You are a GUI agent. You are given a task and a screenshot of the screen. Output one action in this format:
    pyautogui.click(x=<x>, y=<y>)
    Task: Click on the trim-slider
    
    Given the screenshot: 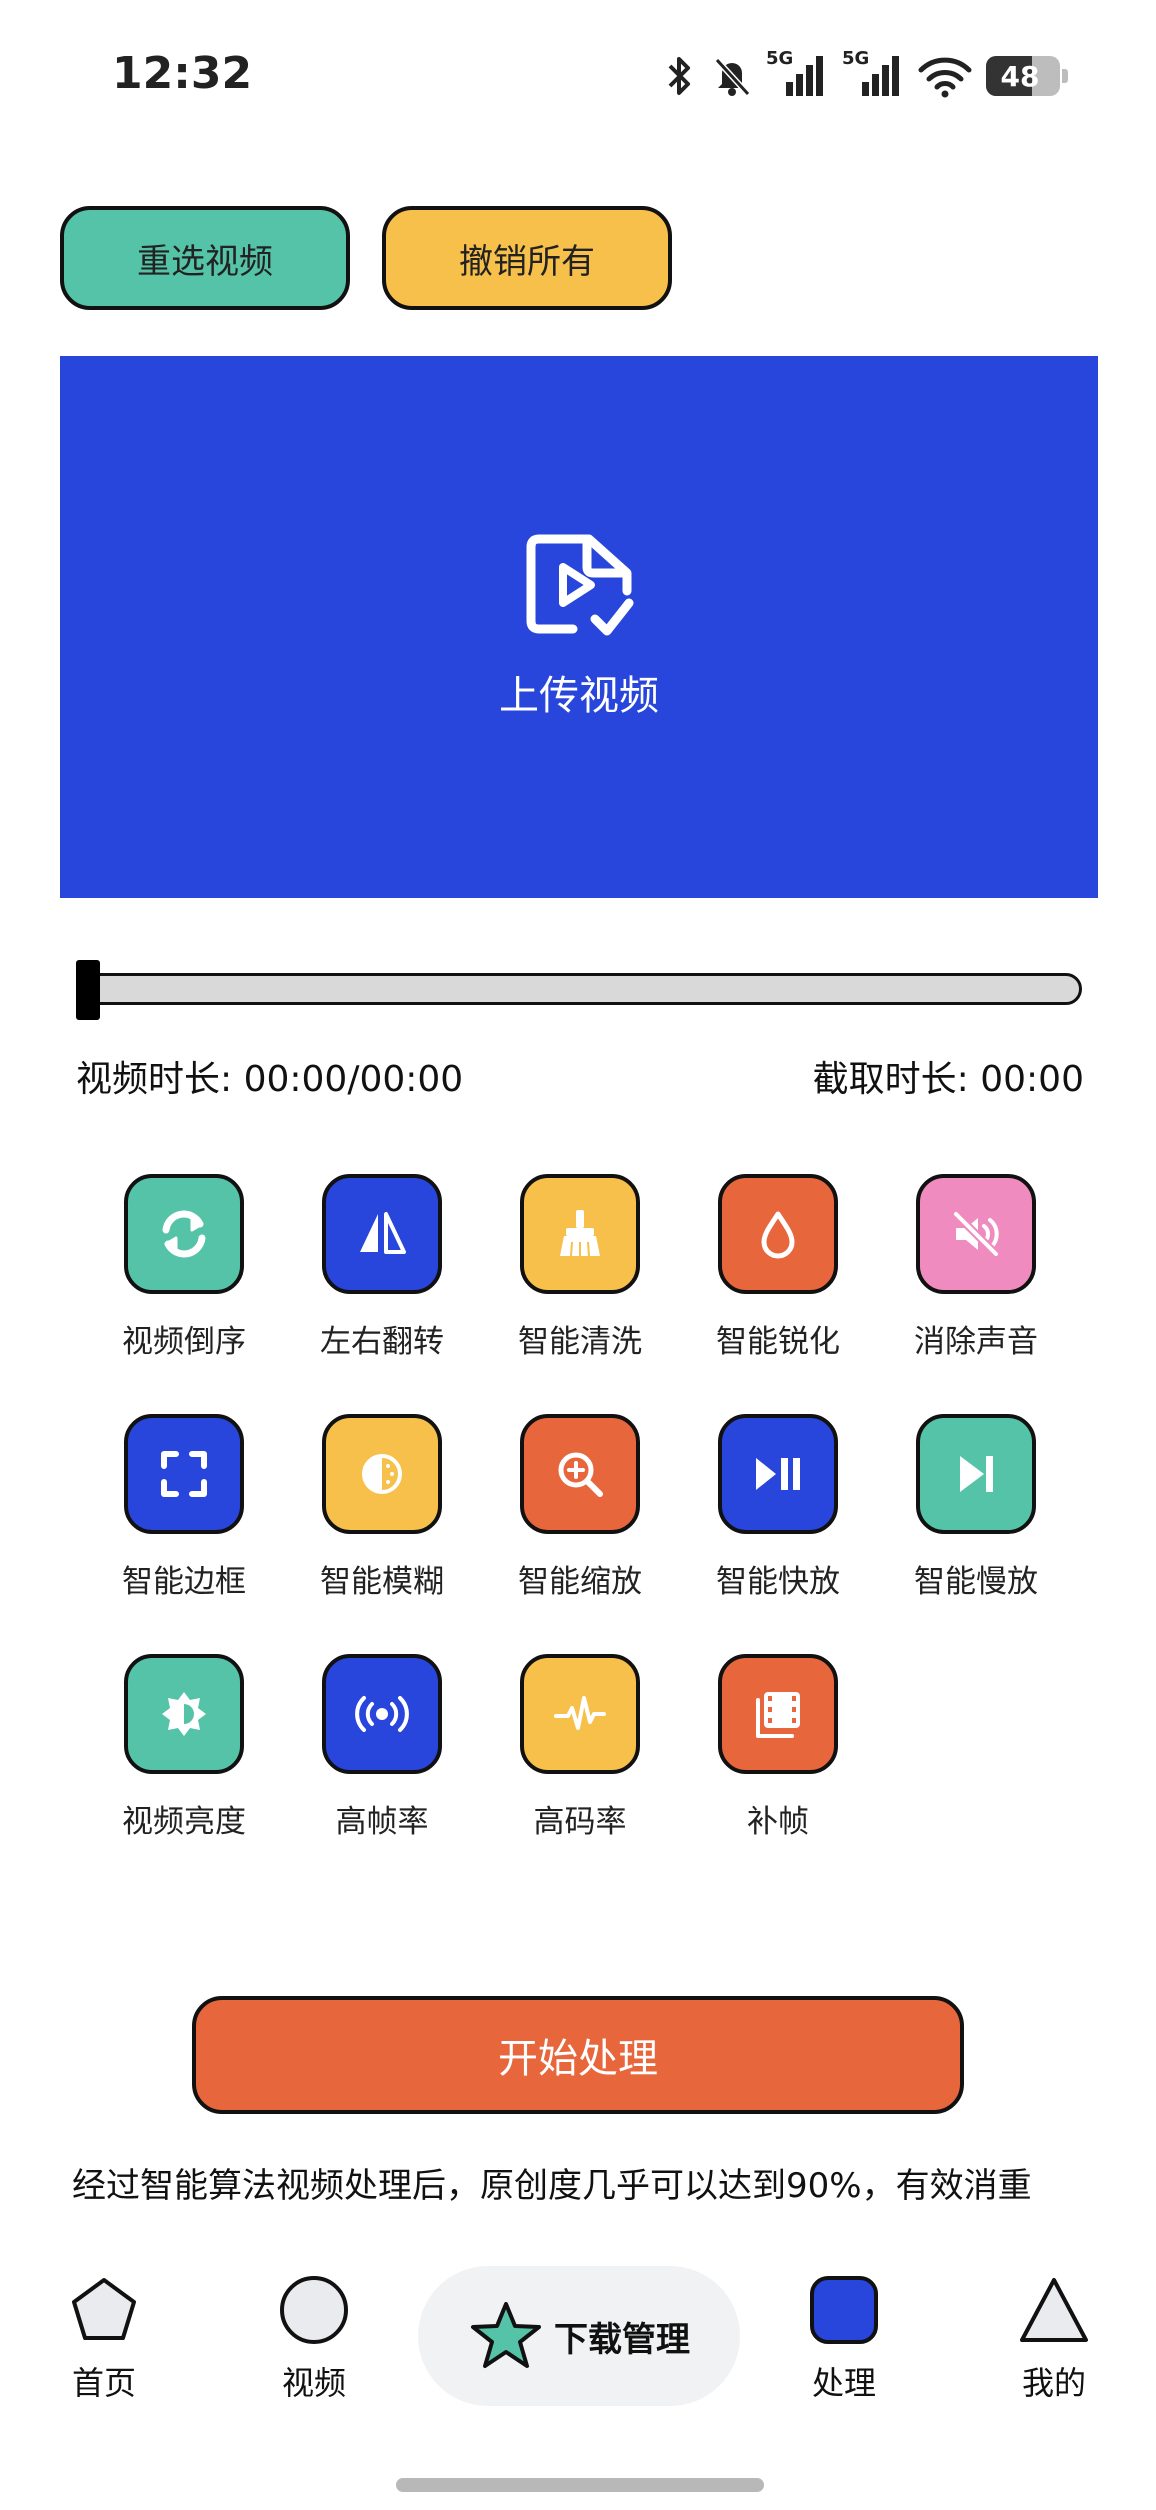 What is the action you would take?
    pyautogui.click(x=579, y=990)
    